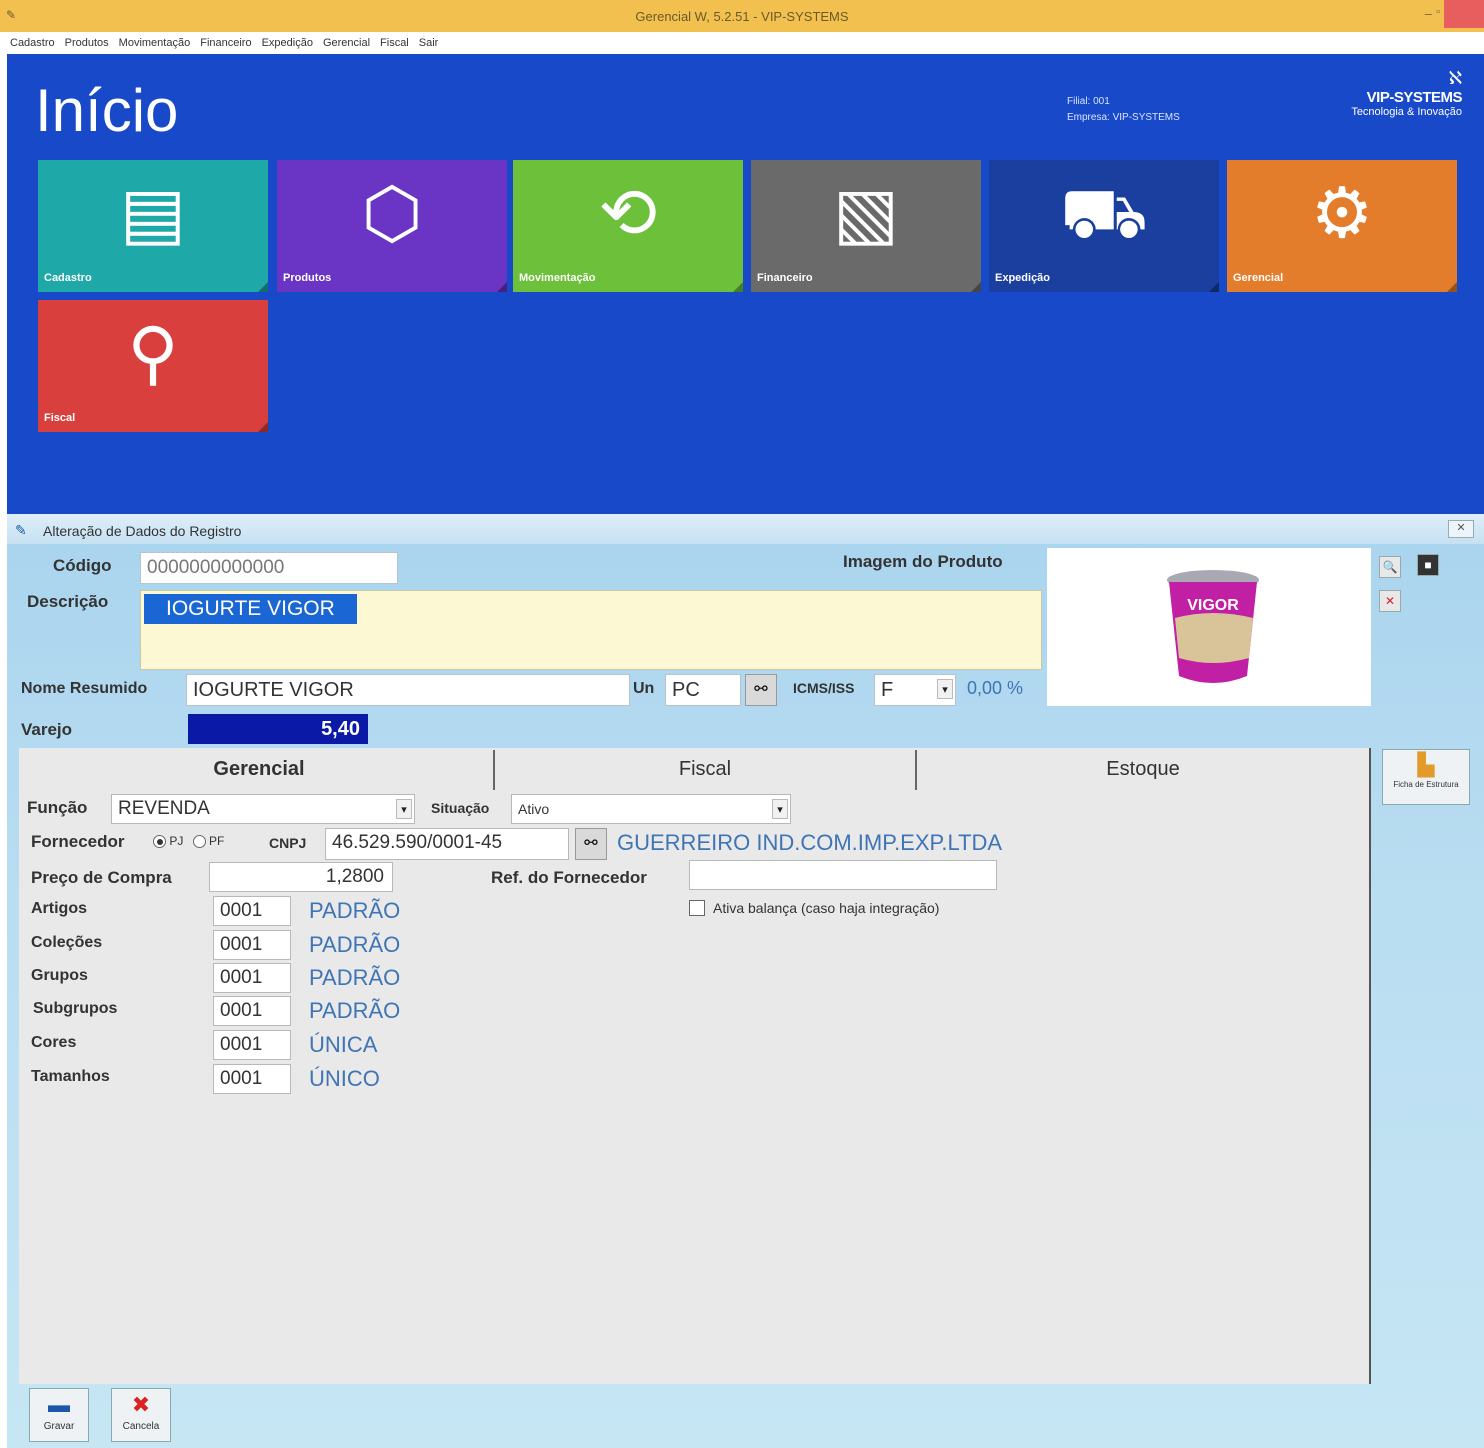 This screenshot has width=1484, height=1448. What do you see at coordinates (392, 226) in the screenshot?
I see `tile-produtos: ⬡ Produtos` at bounding box center [392, 226].